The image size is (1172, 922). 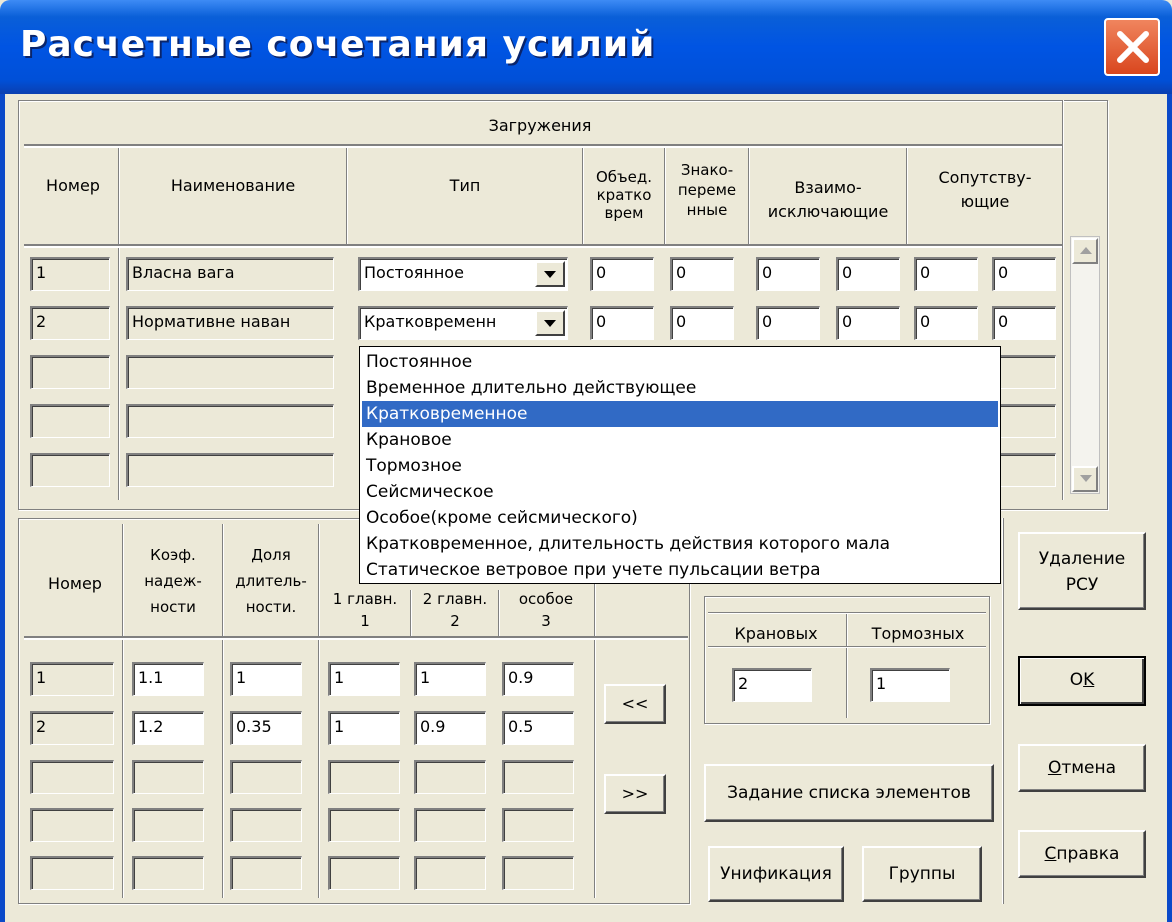 I want to click on chevron-up-icon, so click(x=1086, y=250).